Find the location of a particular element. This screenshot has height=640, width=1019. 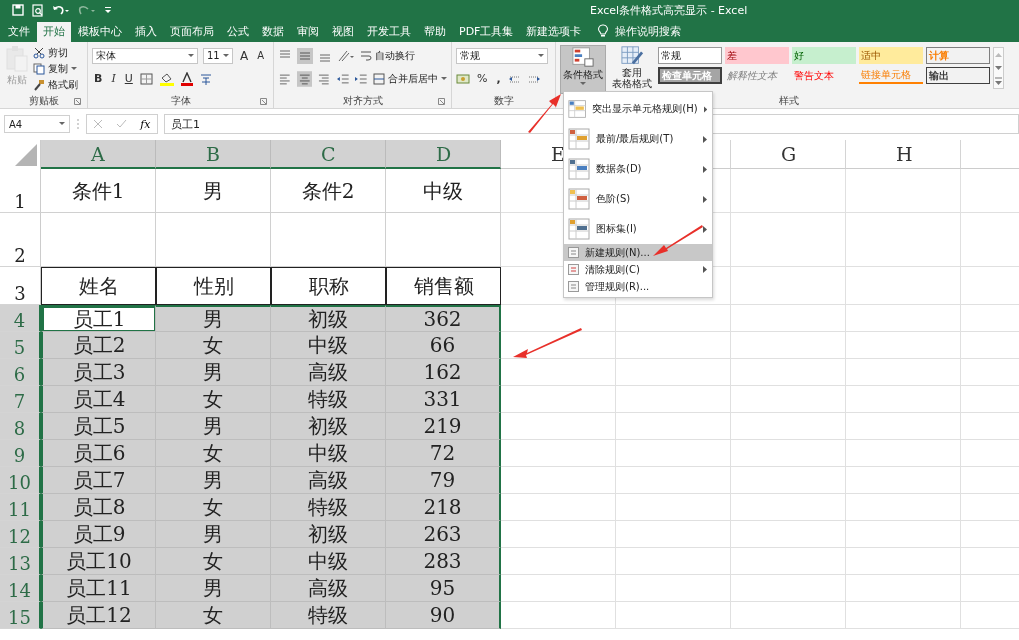

window-title: Excel条件格式高亮显示 - Excel is located at coordinates (669, 10).